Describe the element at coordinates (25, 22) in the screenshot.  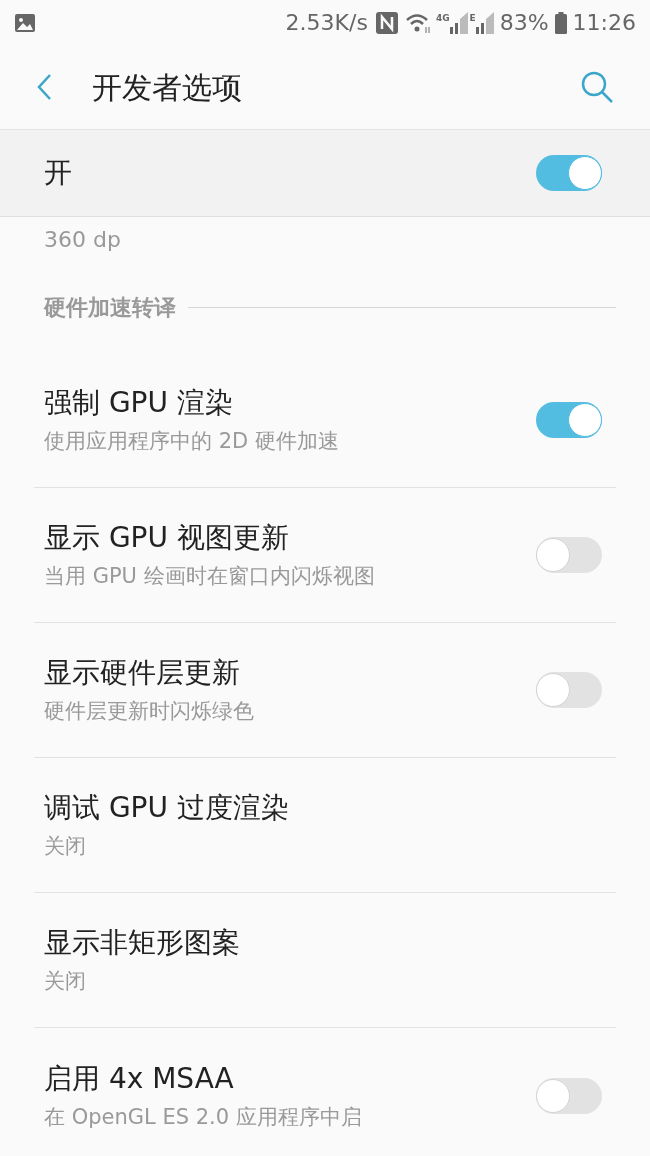
I see `image-icon` at that location.